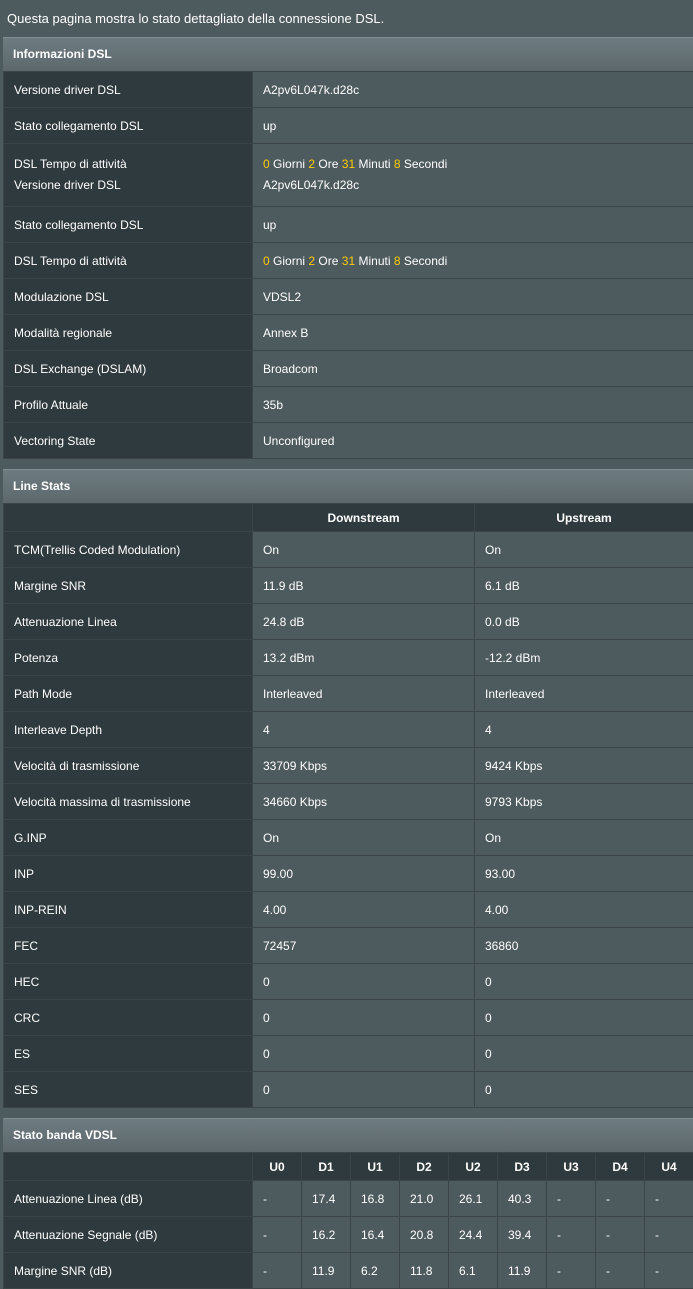 The height and width of the screenshot is (1289, 693). I want to click on row-label: HEC, so click(128, 982).